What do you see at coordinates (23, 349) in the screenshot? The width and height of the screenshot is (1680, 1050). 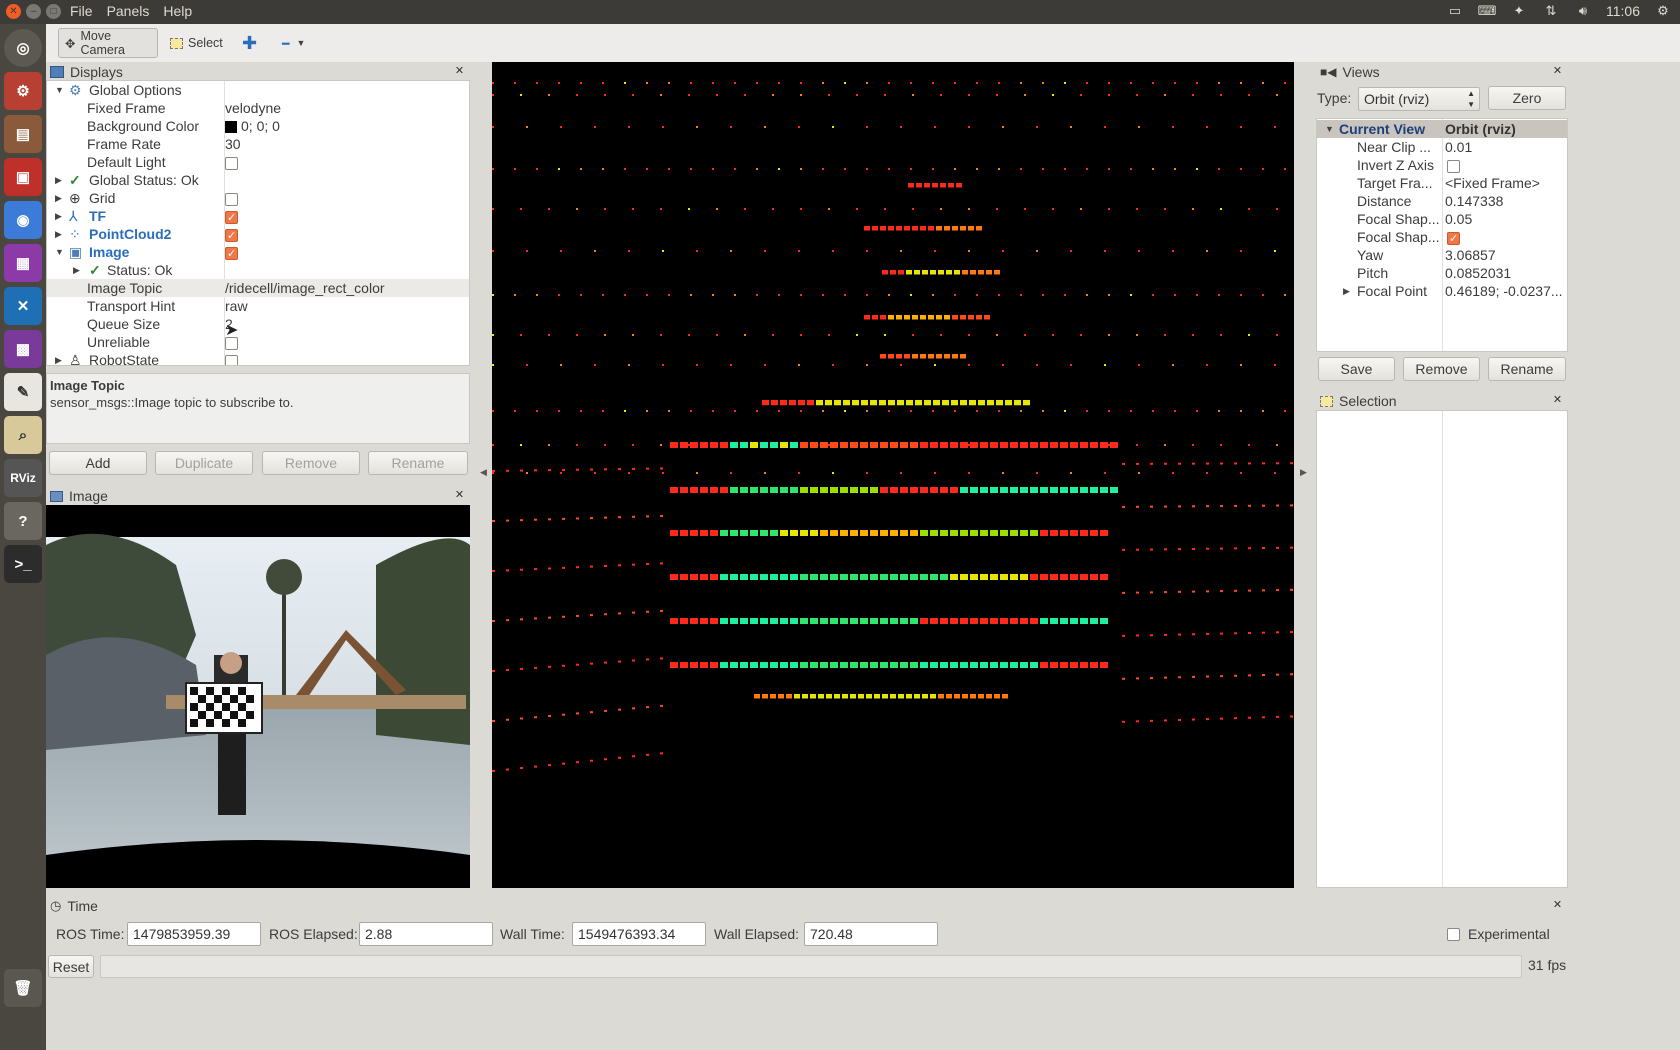 I see `media-icon: ▩` at bounding box center [23, 349].